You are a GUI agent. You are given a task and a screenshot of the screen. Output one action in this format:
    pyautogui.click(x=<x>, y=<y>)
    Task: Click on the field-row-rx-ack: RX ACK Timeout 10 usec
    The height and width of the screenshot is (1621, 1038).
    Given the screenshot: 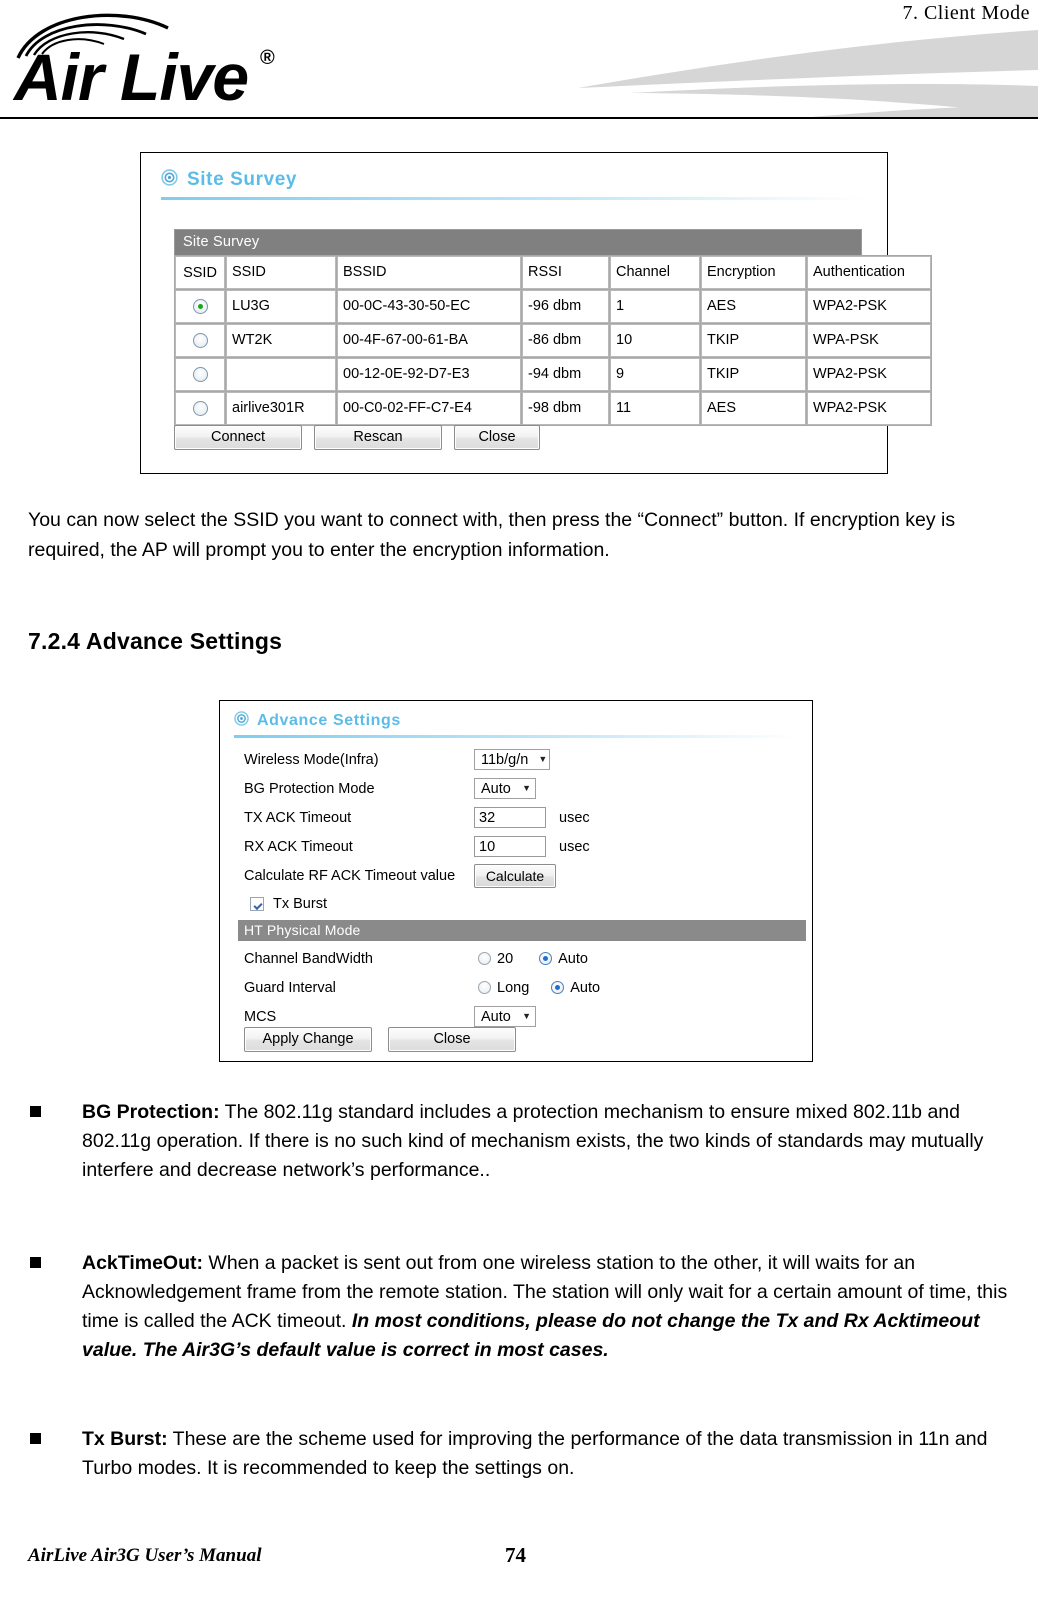 What is the action you would take?
    pyautogui.click(x=519, y=846)
    